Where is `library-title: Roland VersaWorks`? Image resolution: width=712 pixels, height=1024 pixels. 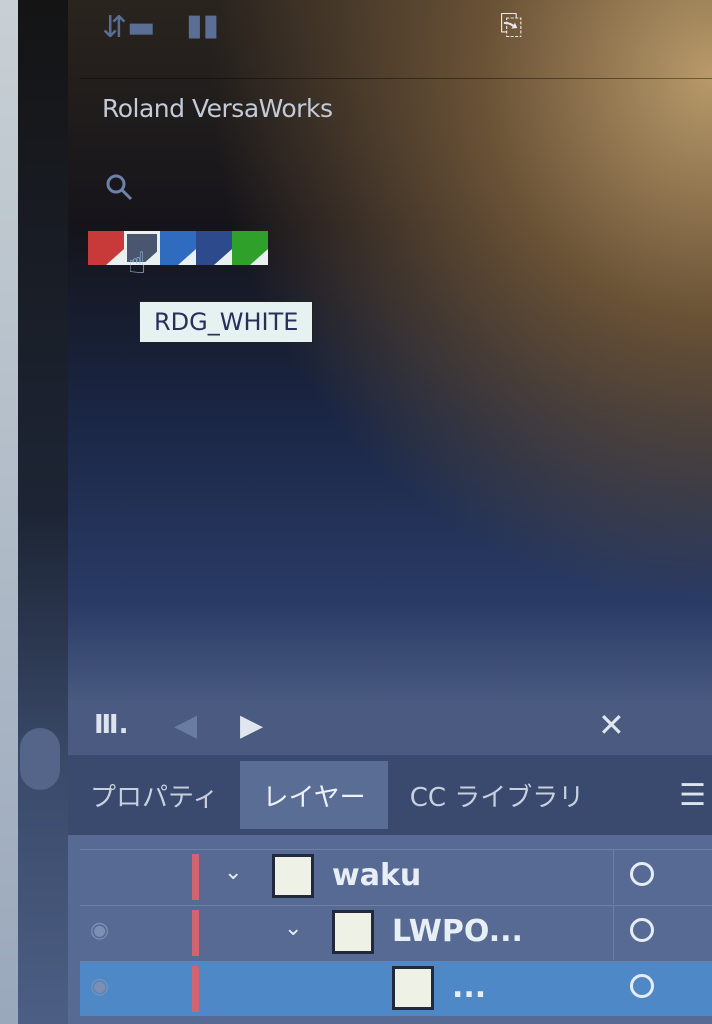
library-title: Roland VersaWorks is located at coordinates (217, 108).